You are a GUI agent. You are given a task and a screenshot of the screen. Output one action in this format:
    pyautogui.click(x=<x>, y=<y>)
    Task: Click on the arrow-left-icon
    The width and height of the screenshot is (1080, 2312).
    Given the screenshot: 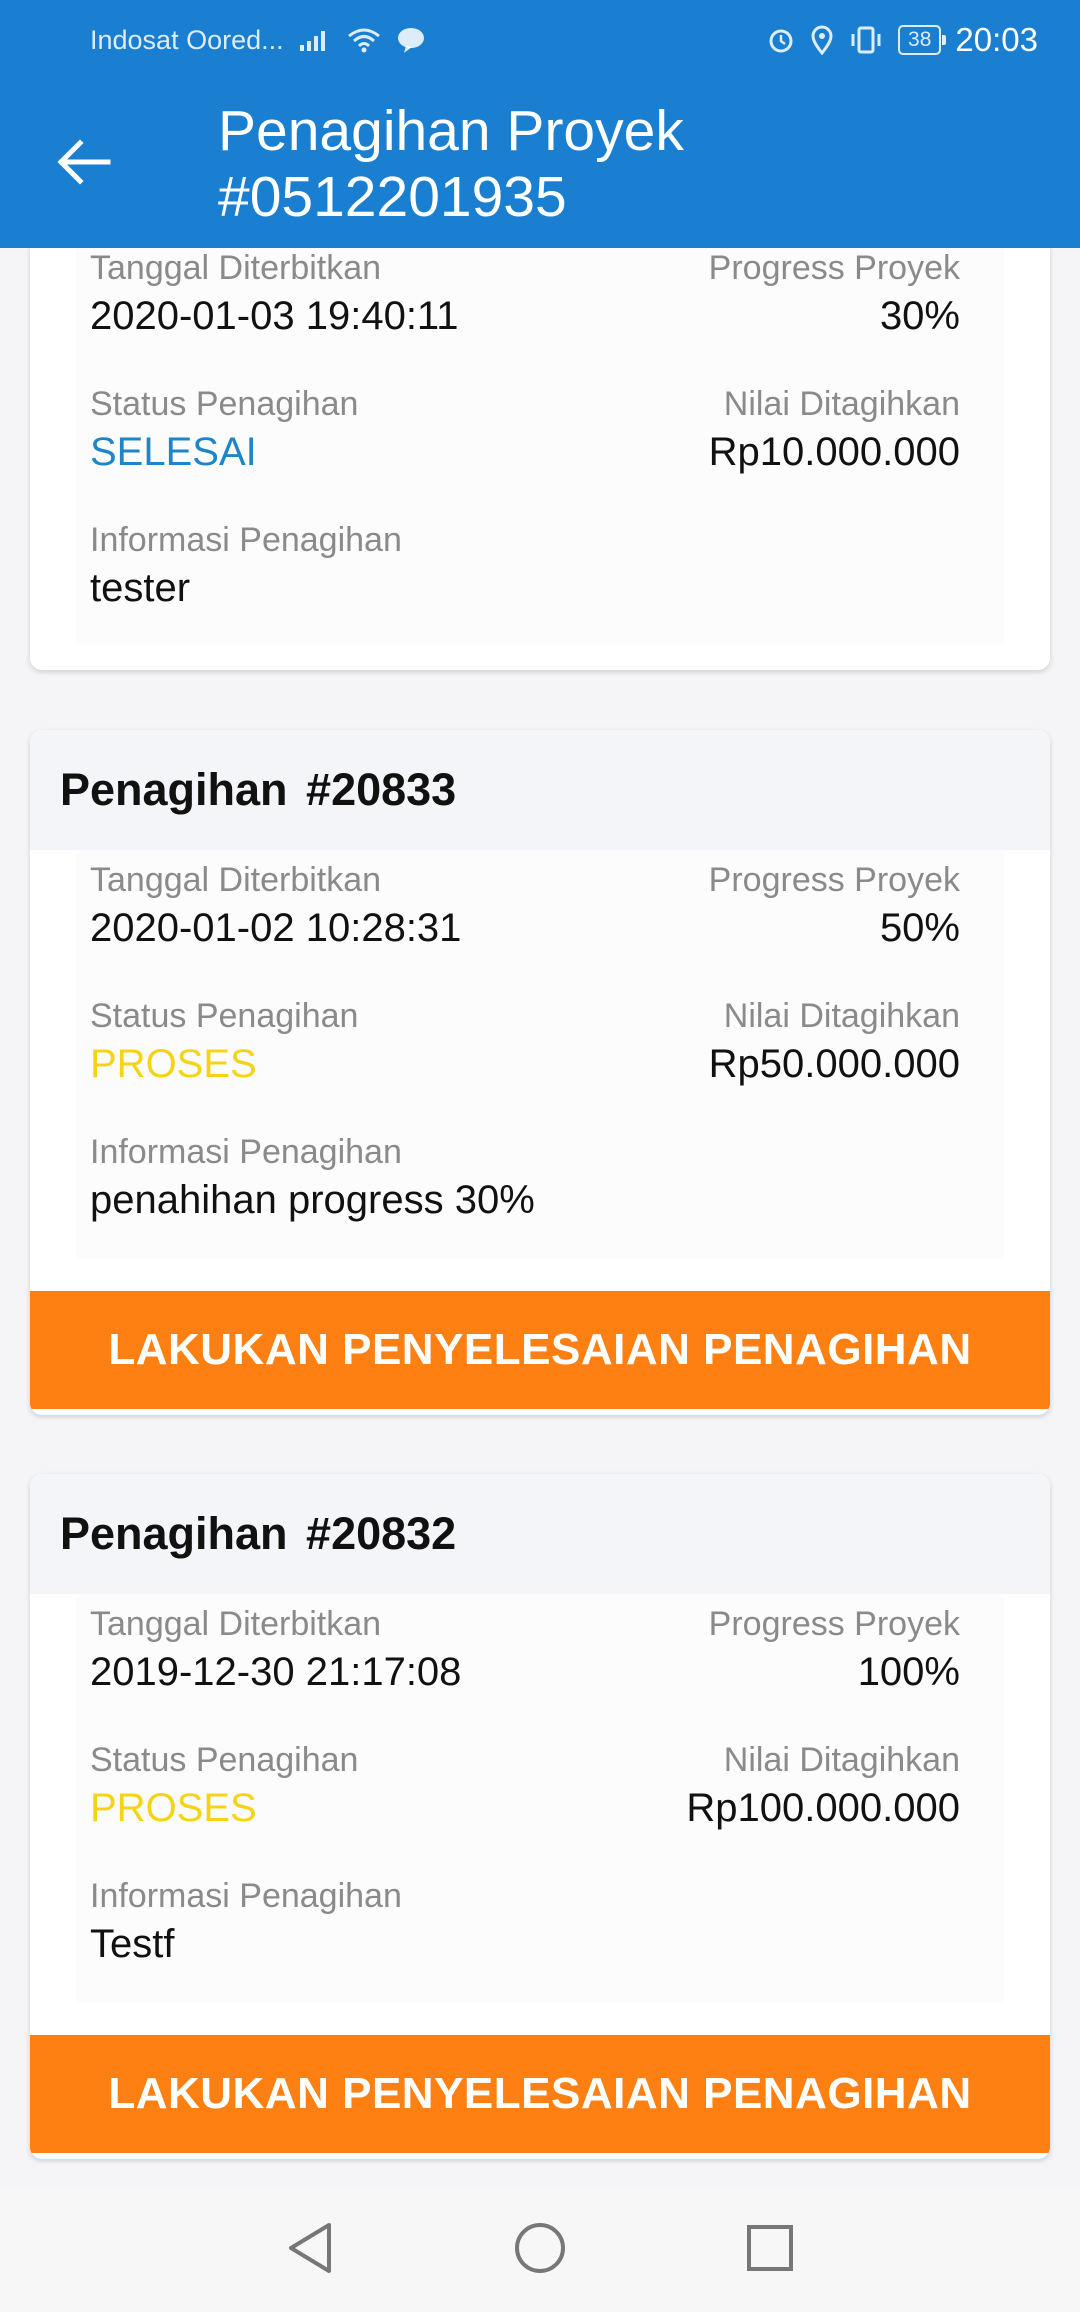 What is the action you would take?
    pyautogui.click(x=84, y=164)
    